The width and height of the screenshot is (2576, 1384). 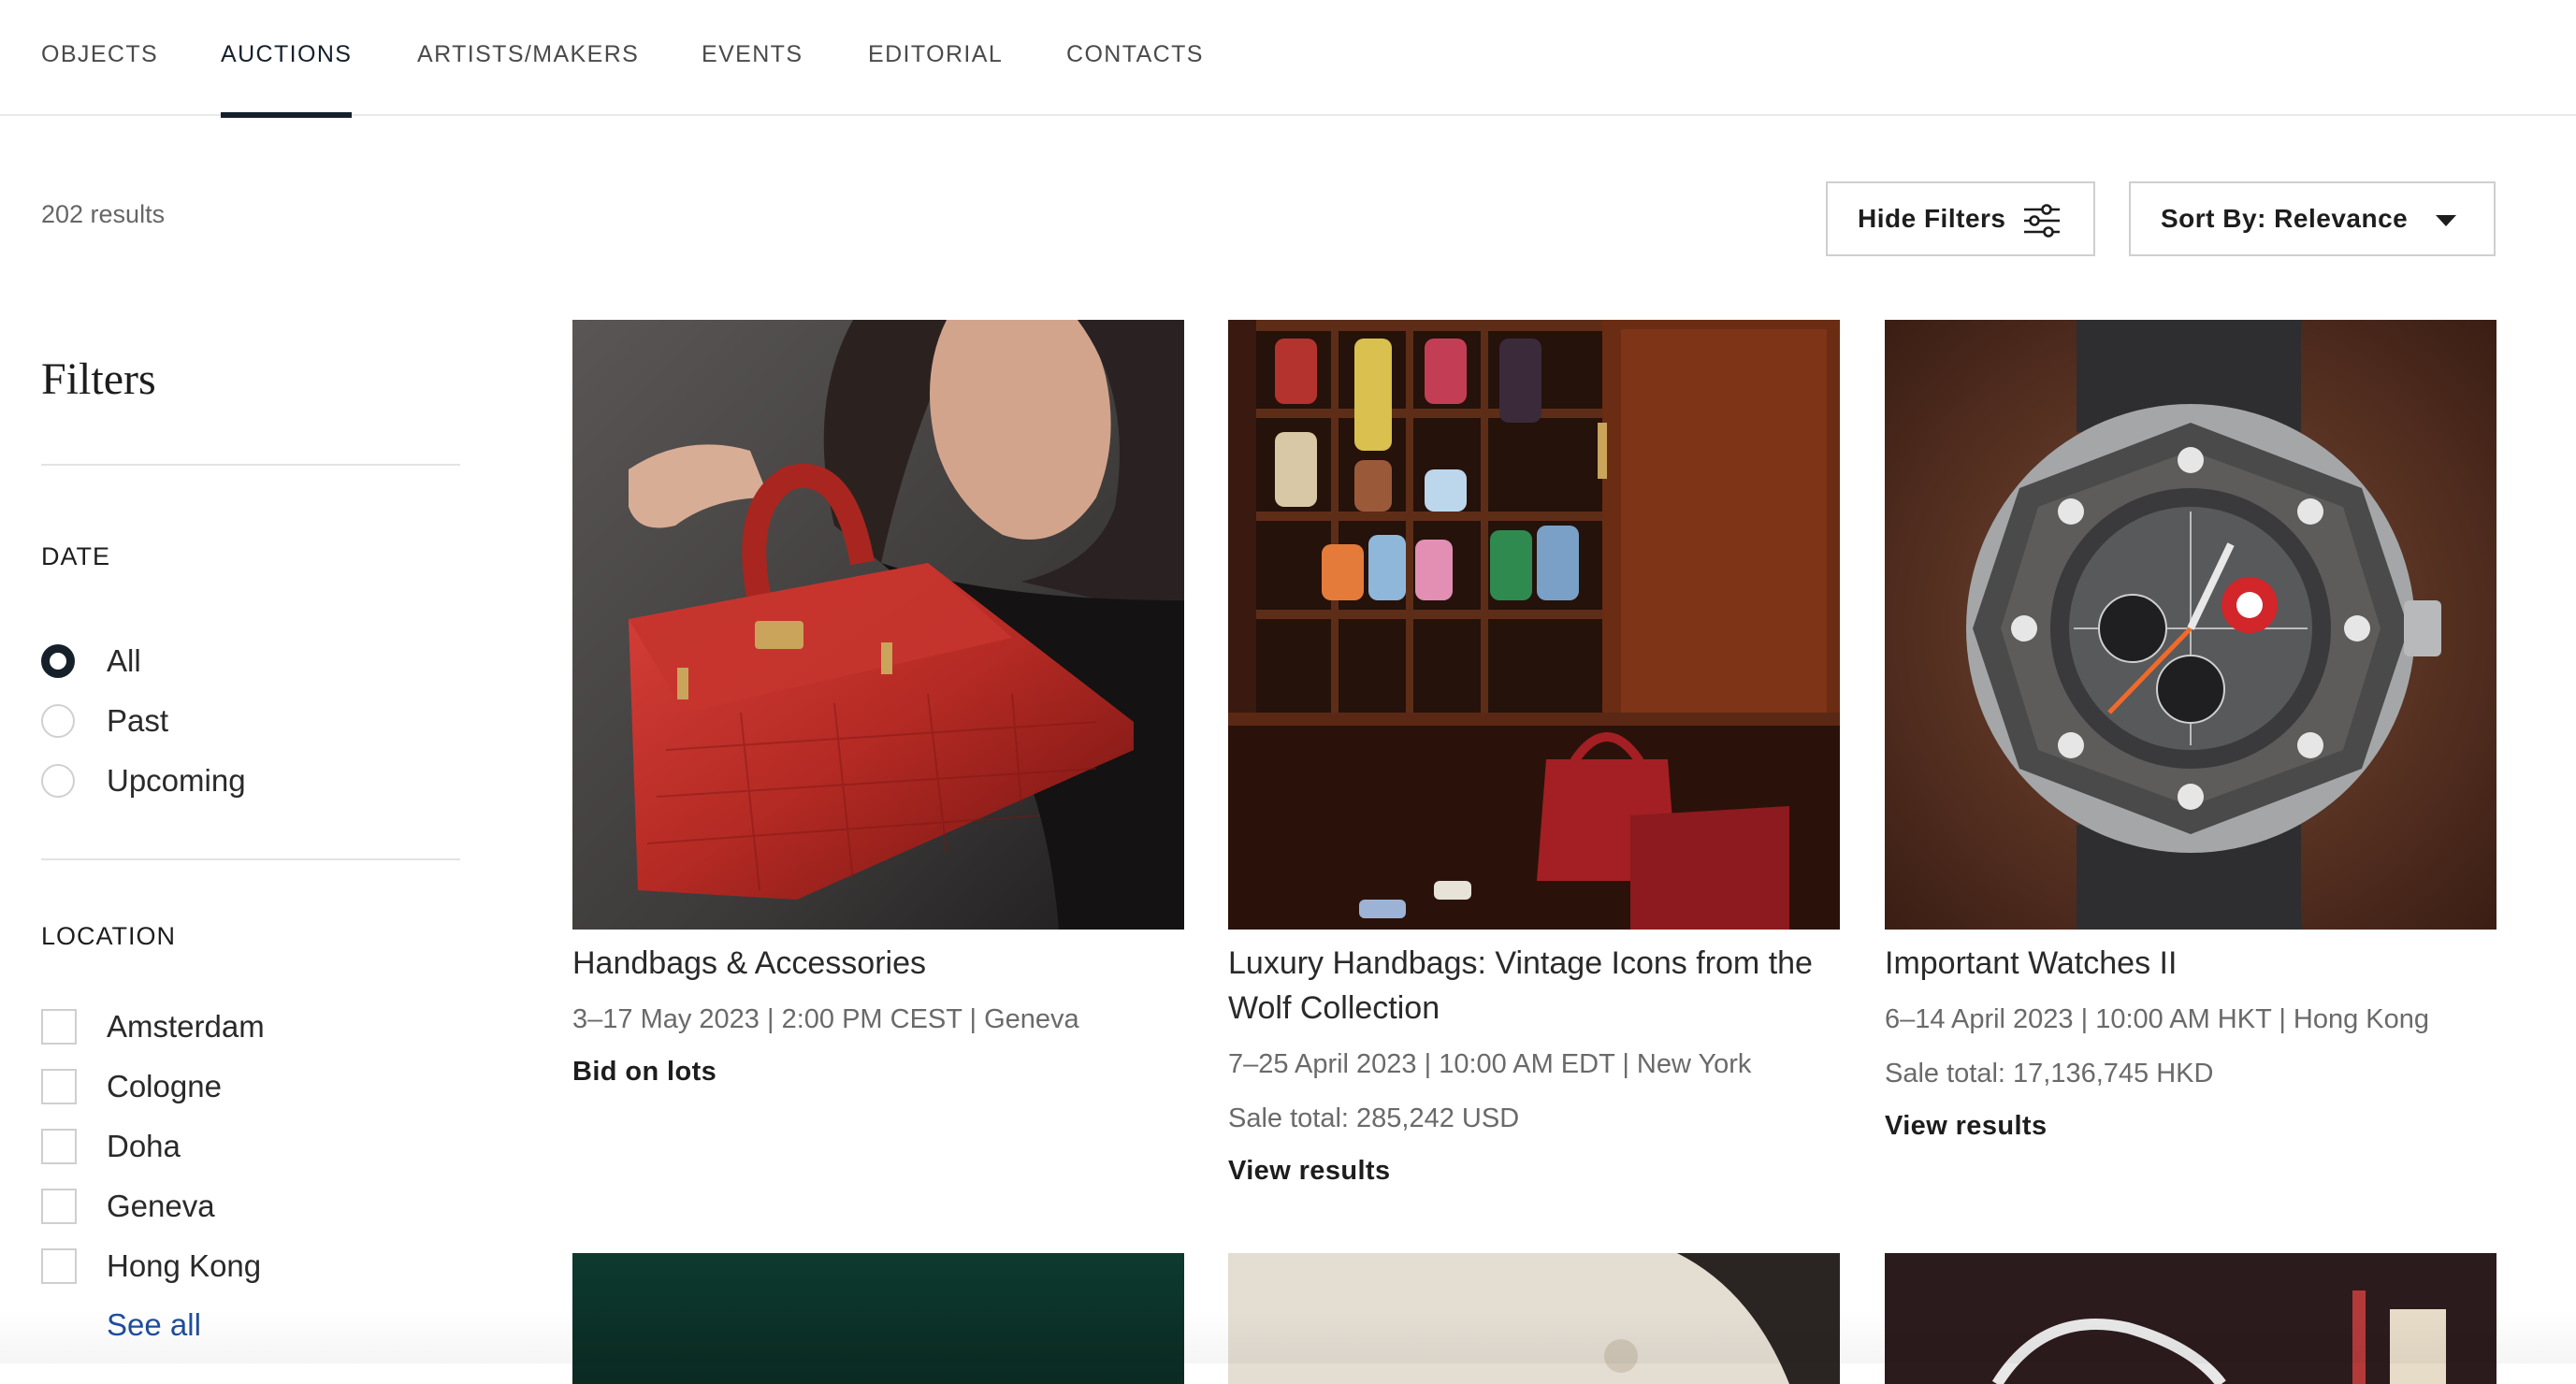 I want to click on filters-title: Filters, so click(x=98, y=379).